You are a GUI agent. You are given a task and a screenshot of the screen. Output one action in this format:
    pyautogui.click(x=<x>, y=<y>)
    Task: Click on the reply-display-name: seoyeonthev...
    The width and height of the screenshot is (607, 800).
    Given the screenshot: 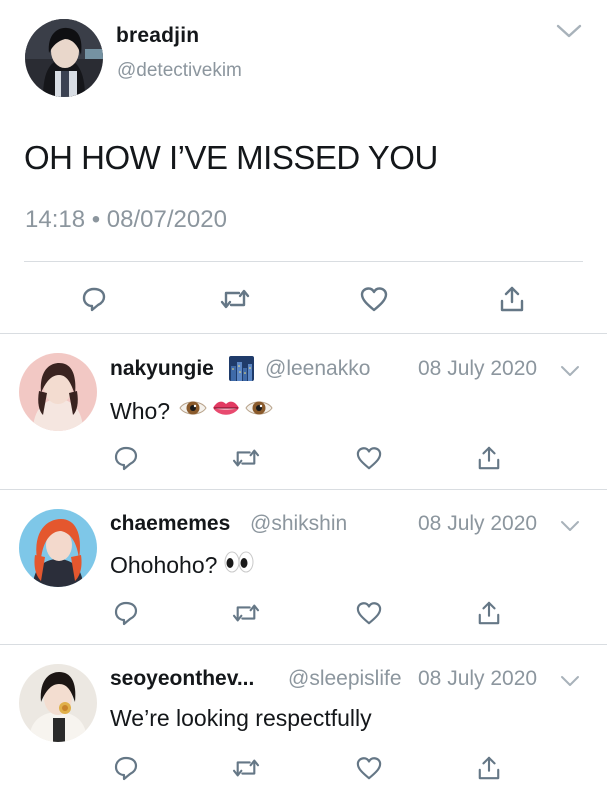 What is the action you would take?
    pyautogui.click(x=182, y=679)
    